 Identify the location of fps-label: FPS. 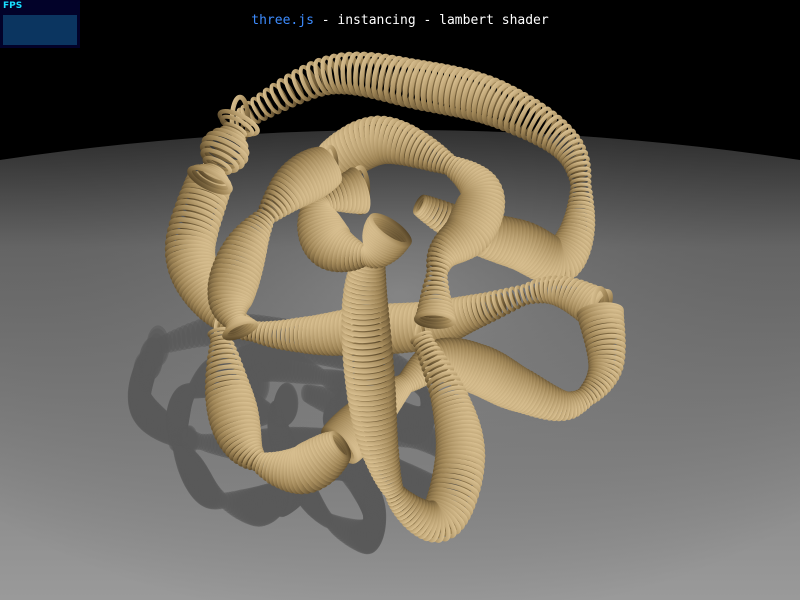
(13, 6).